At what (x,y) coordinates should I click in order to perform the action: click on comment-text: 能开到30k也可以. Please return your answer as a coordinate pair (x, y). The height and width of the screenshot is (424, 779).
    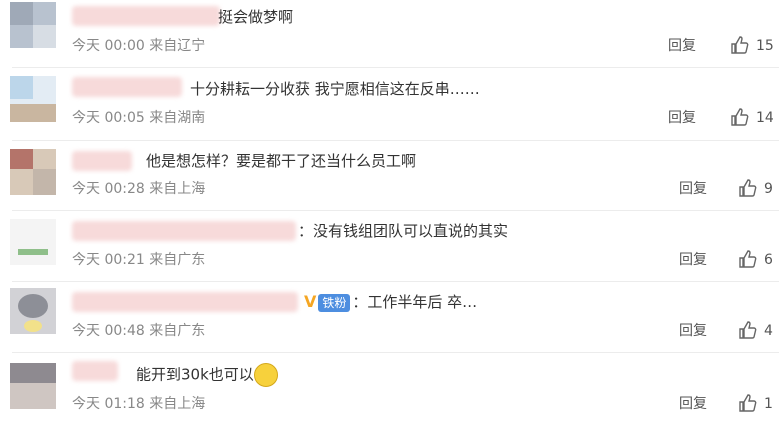
    Looking at the image, I should click on (195, 374).